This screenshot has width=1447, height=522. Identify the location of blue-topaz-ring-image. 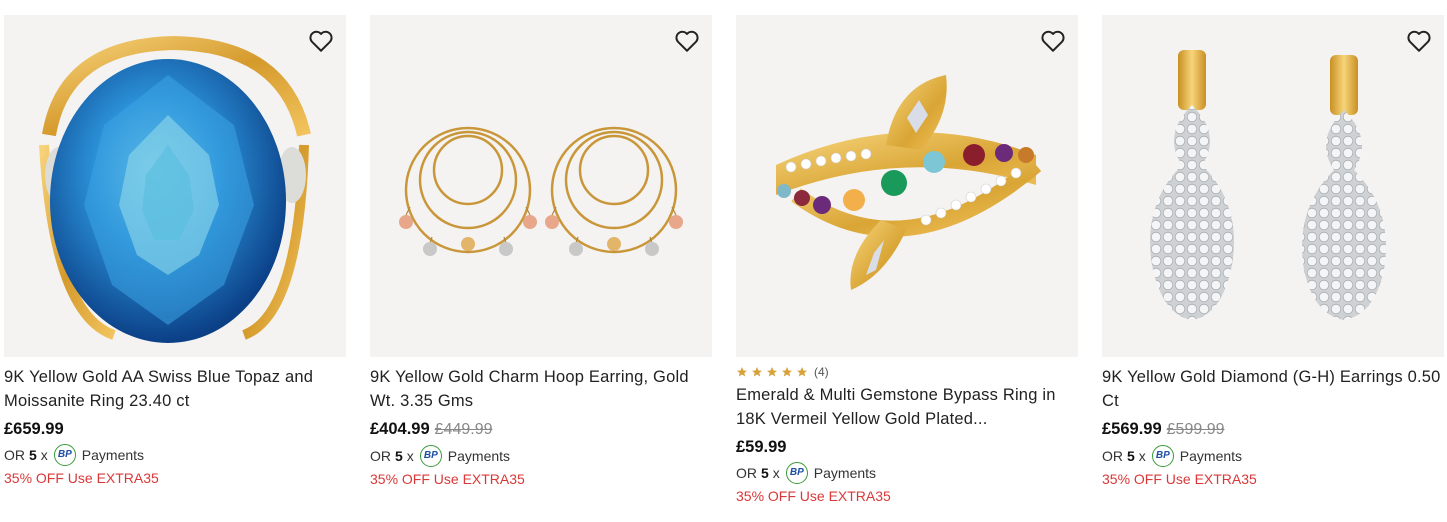
(175, 189).